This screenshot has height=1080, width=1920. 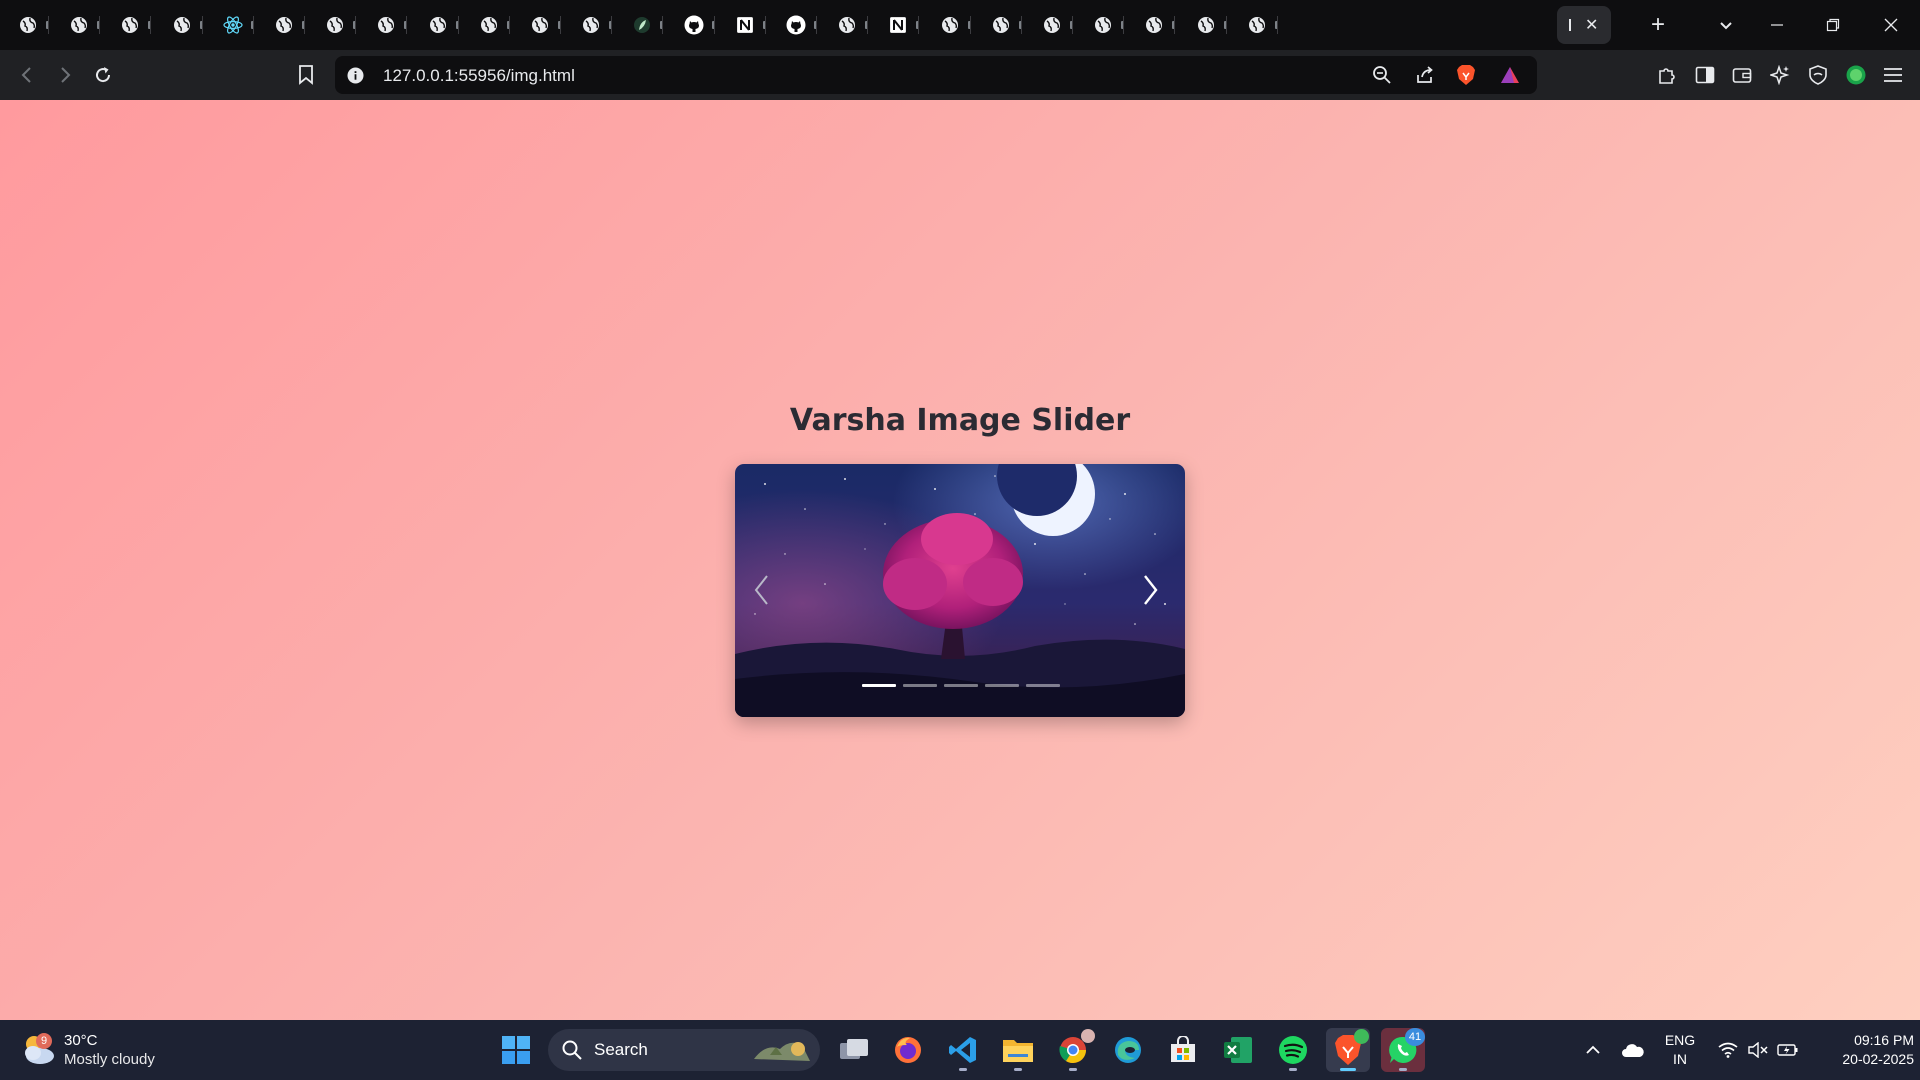 What do you see at coordinates (1425, 75) in the screenshot?
I see `share-button` at bounding box center [1425, 75].